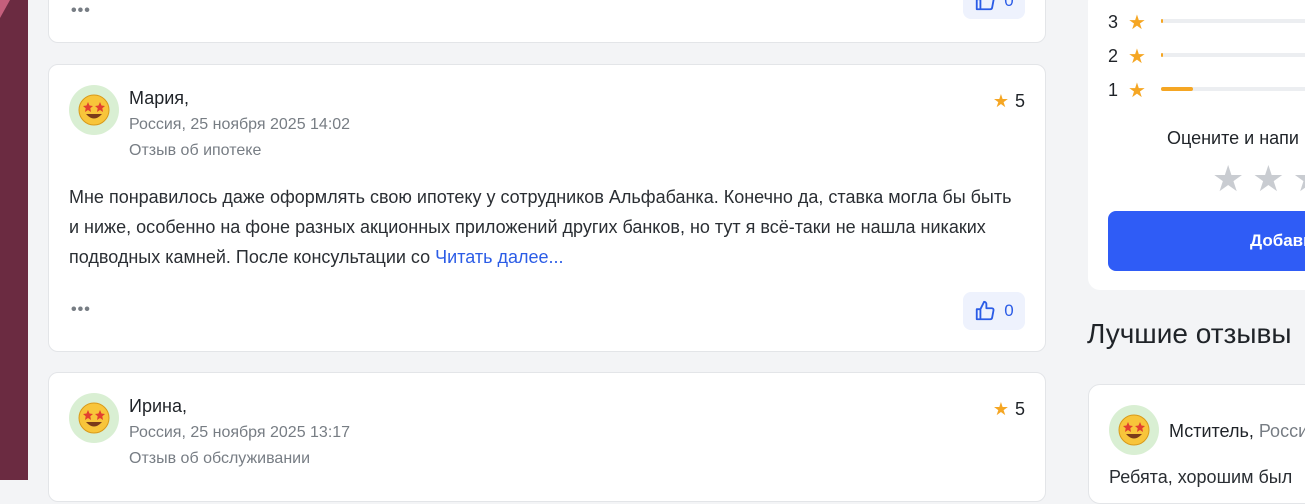 The image size is (1305, 504). I want to click on rating-bar-row: 3 ★, so click(1127, 22).